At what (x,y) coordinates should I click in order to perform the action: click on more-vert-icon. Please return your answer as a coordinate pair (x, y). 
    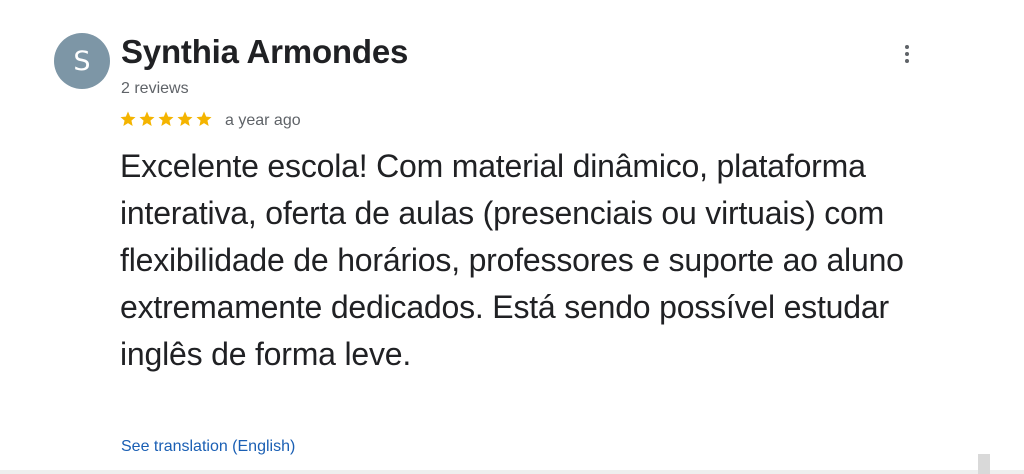
    Looking at the image, I should click on (907, 54).